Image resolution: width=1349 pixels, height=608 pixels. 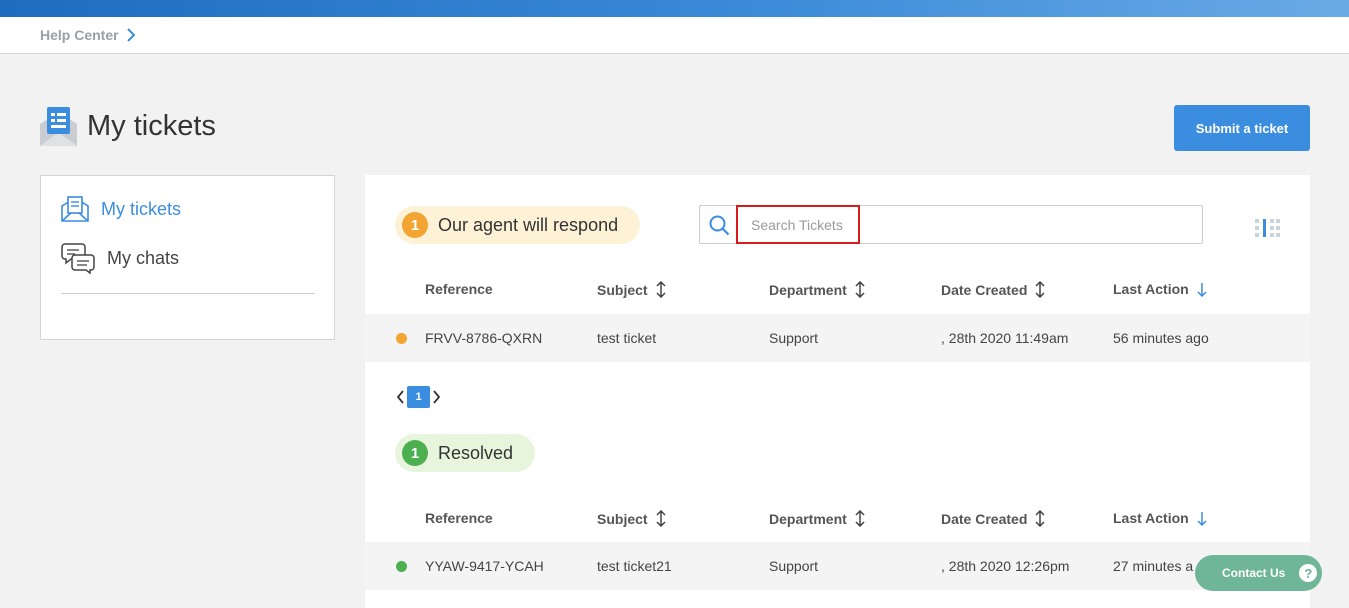 I want to click on sidebar-item-label: My chats, so click(x=143, y=257).